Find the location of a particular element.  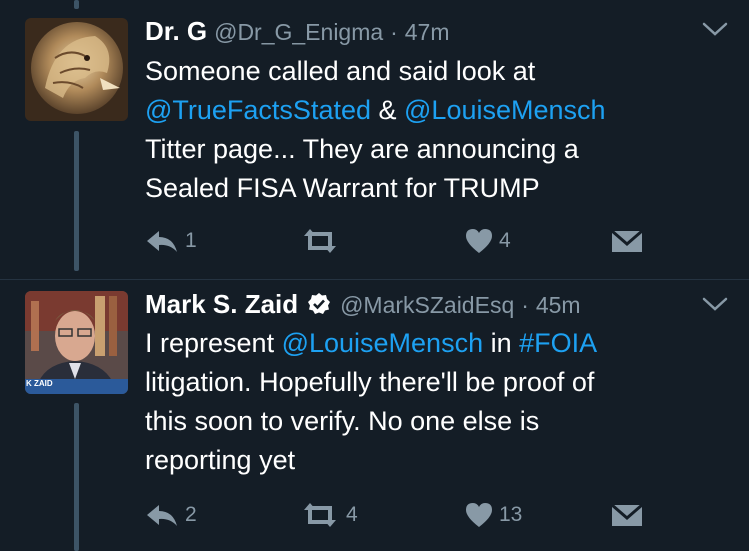

avatar: K ZAID is located at coordinates (76, 342).